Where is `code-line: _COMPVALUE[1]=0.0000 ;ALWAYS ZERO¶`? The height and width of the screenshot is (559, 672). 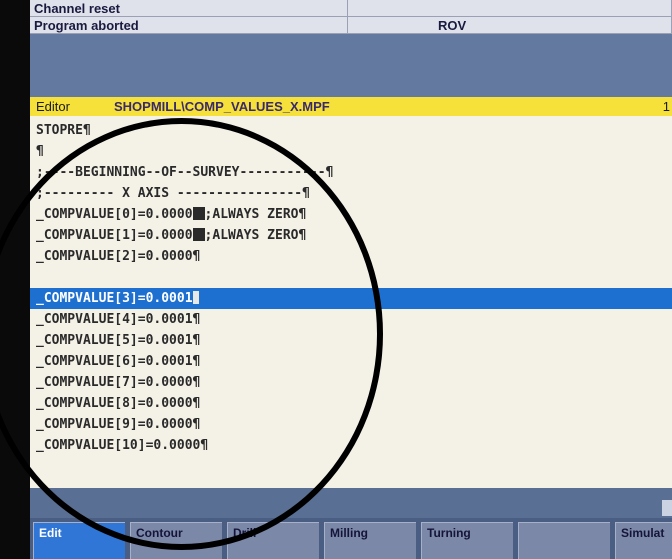
code-line: _COMPVALUE[1]=0.0000 ;ALWAYS ZERO¶ is located at coordinates (351, 235).